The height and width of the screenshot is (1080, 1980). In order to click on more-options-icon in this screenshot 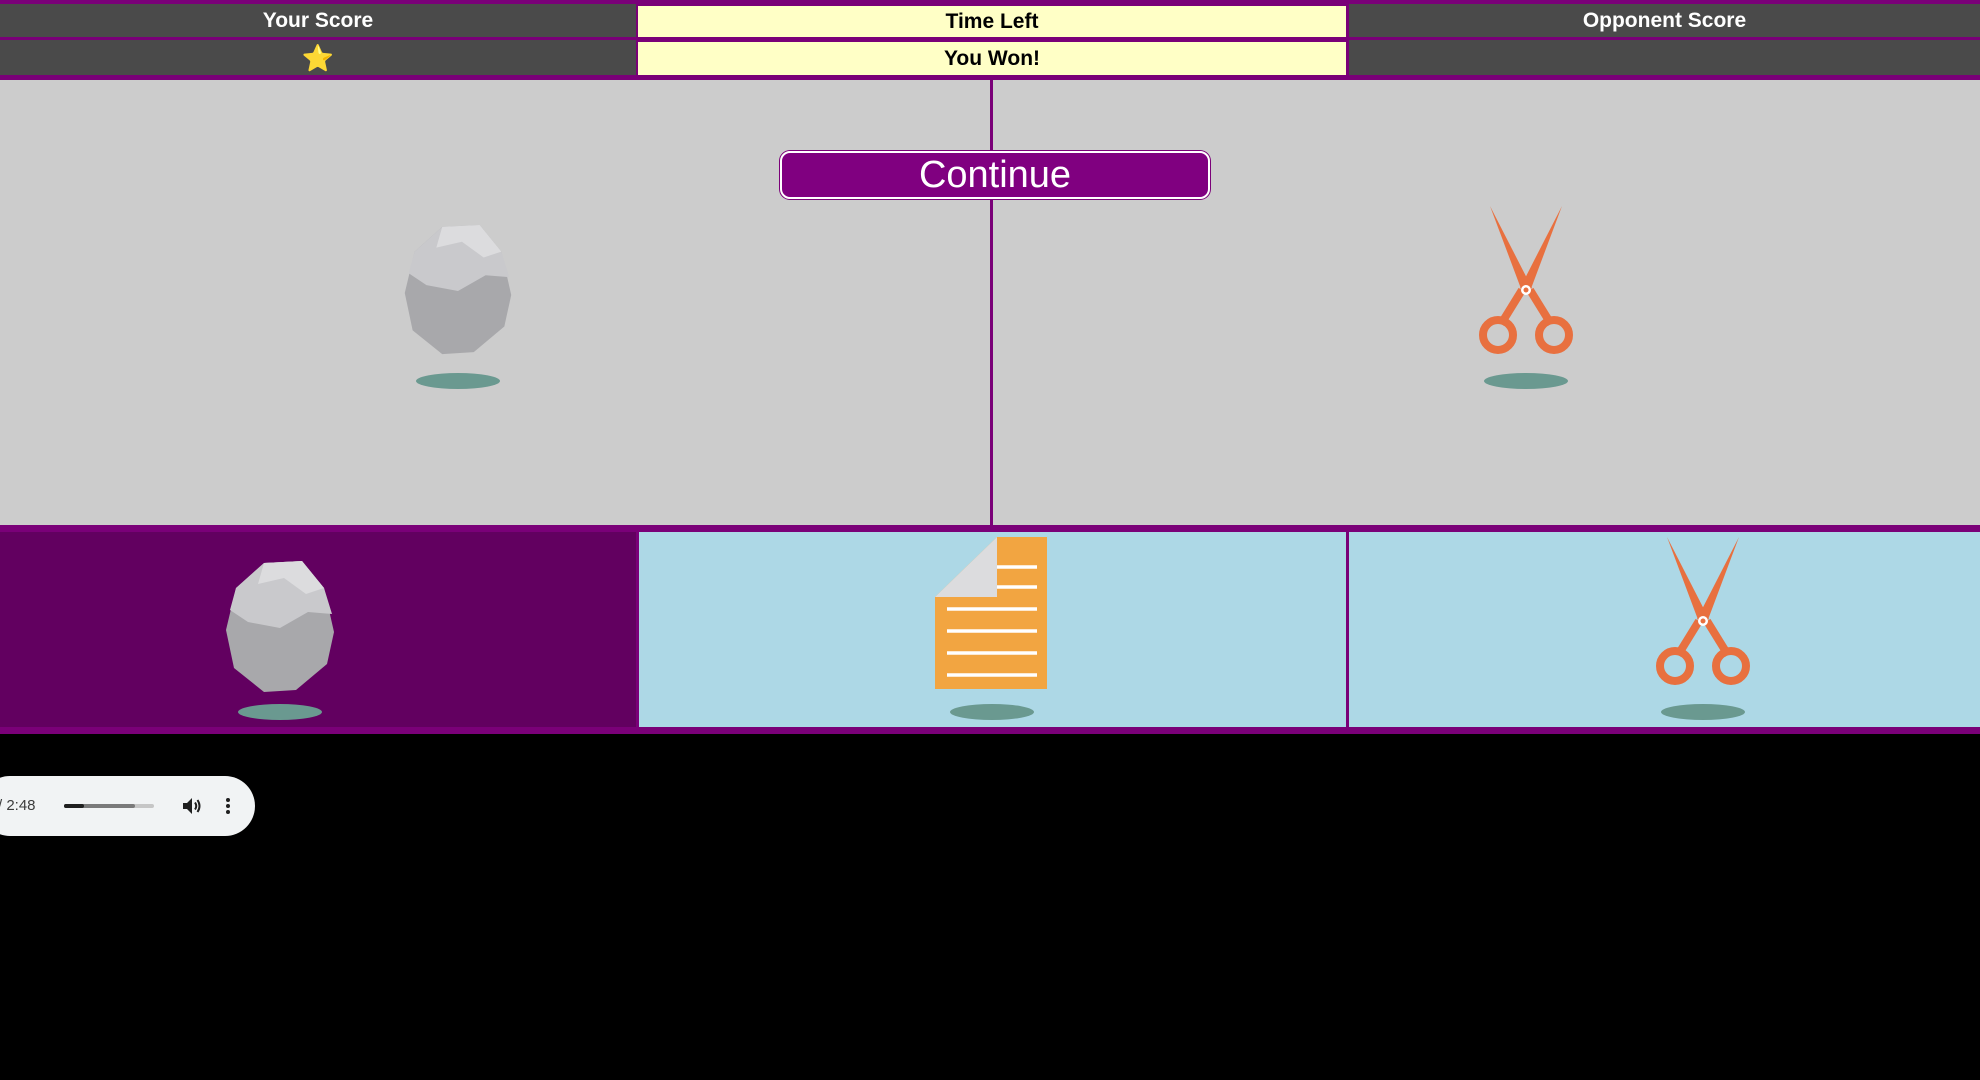, I will do `click(228, 806)`.